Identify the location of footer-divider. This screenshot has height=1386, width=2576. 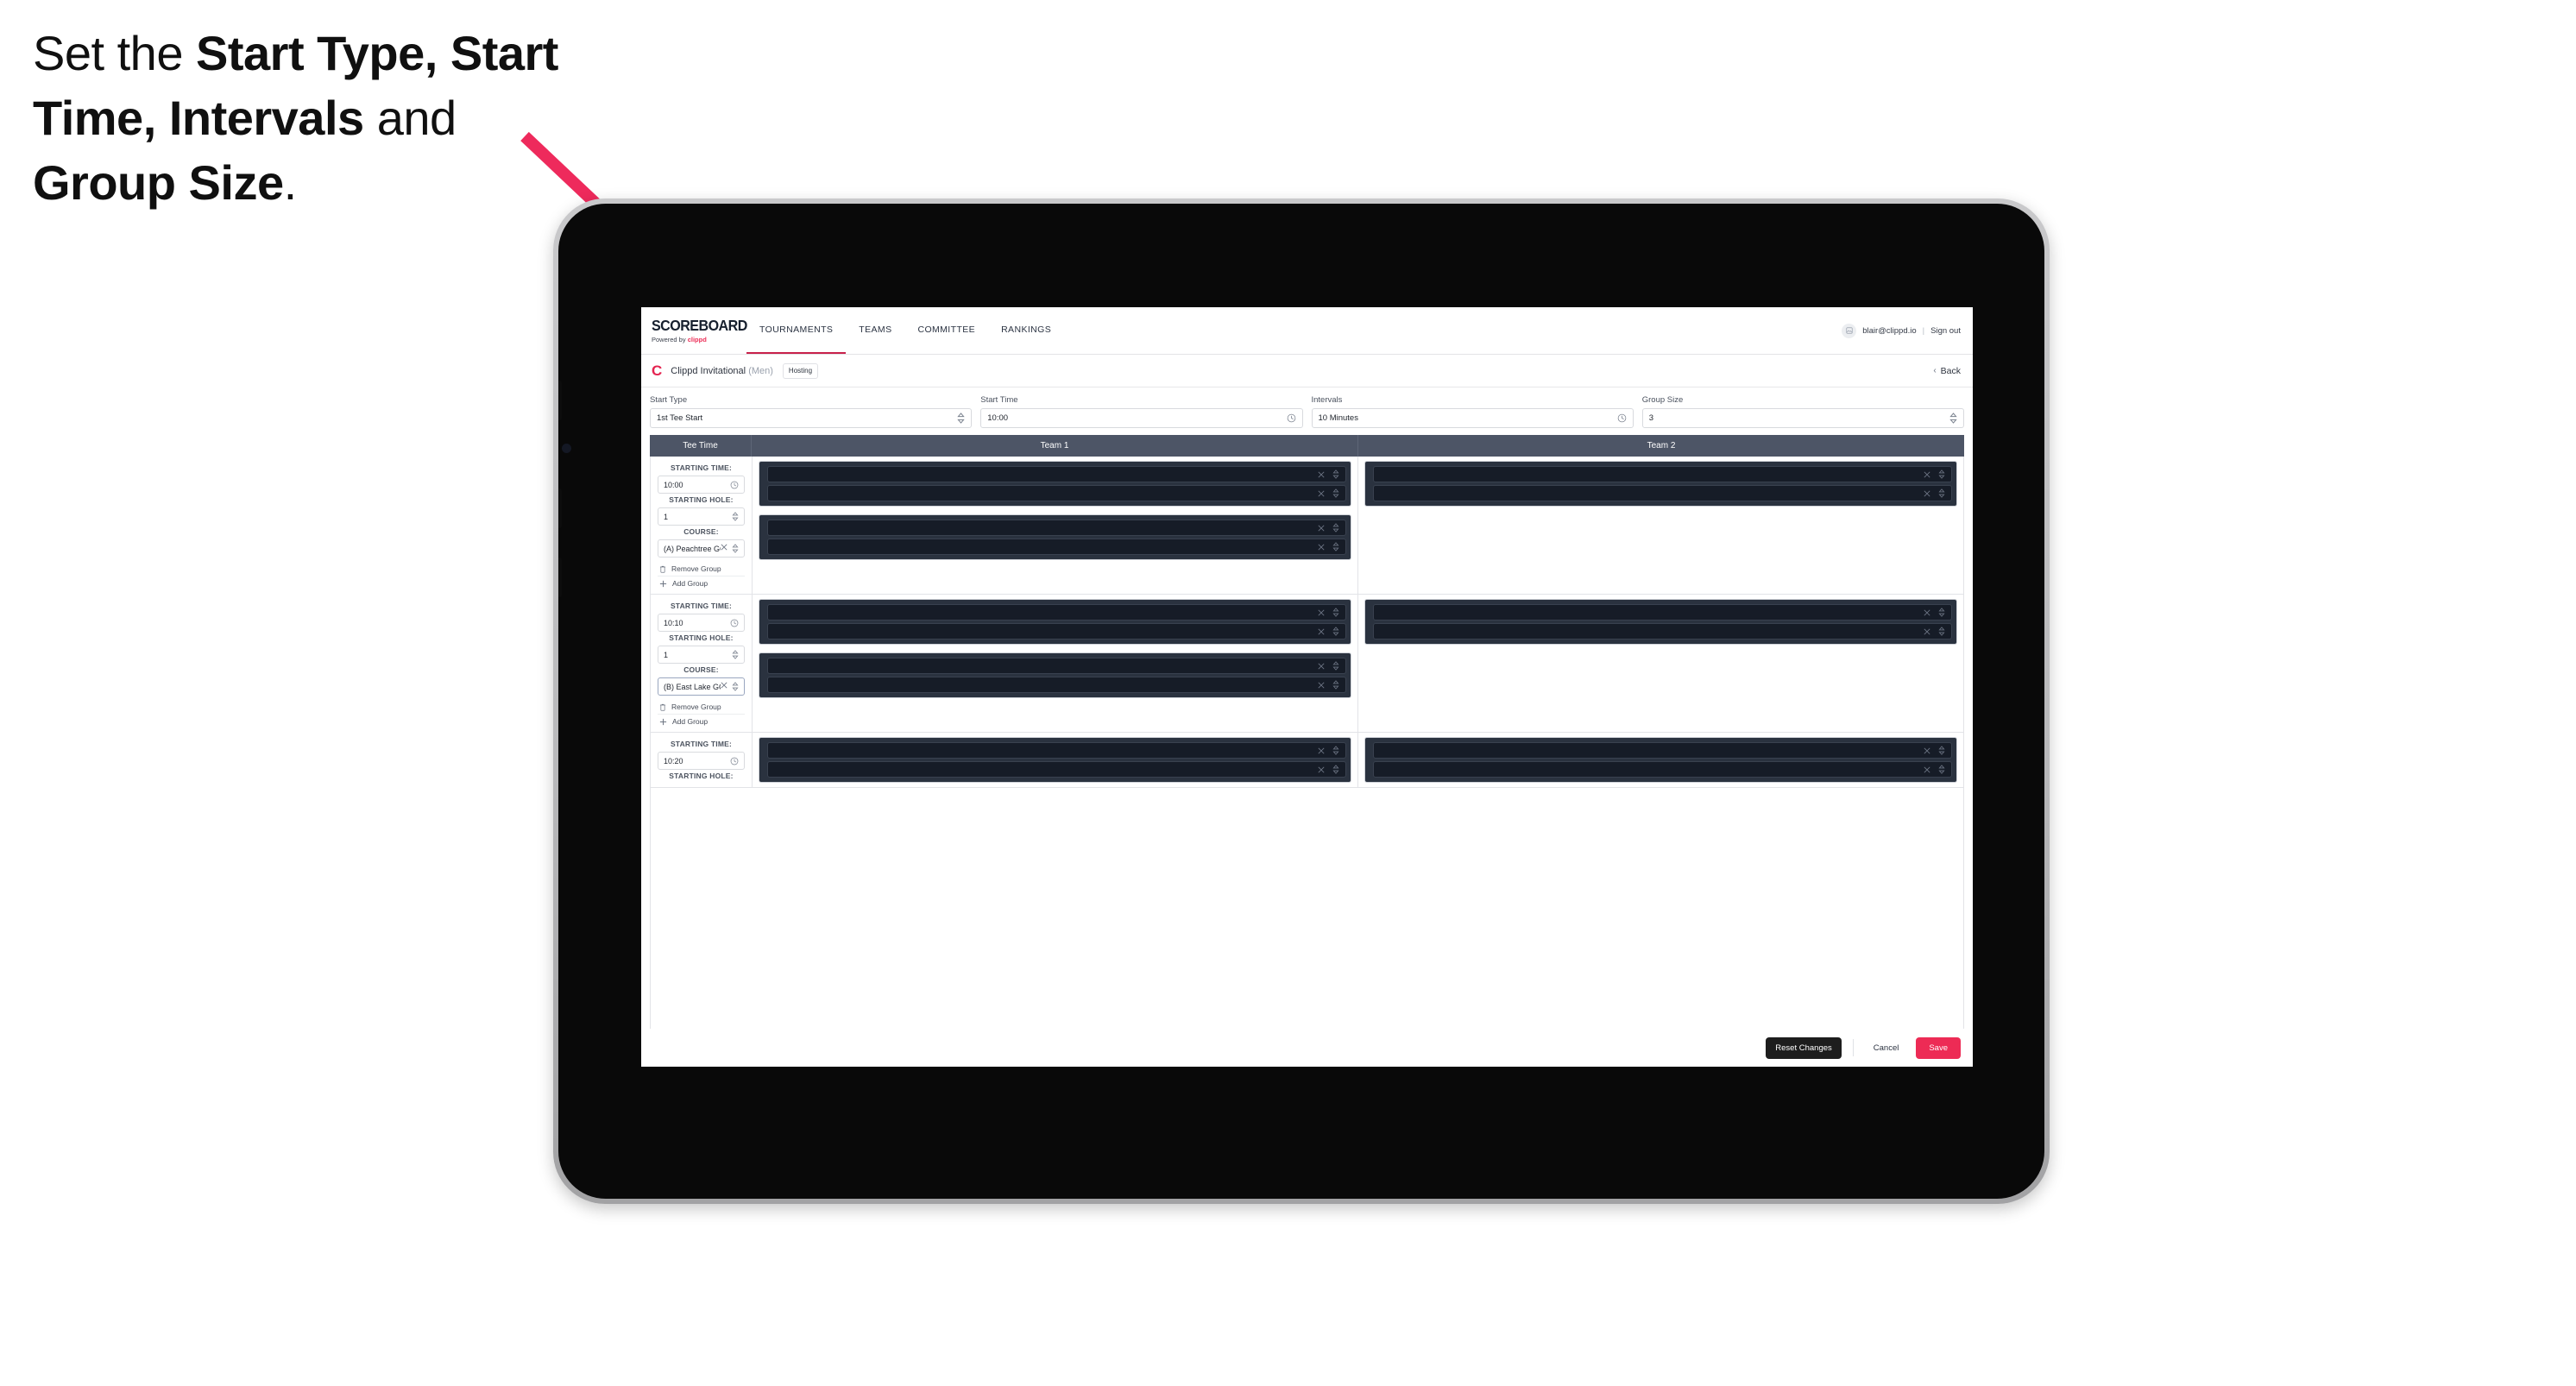
(1853, 1048).